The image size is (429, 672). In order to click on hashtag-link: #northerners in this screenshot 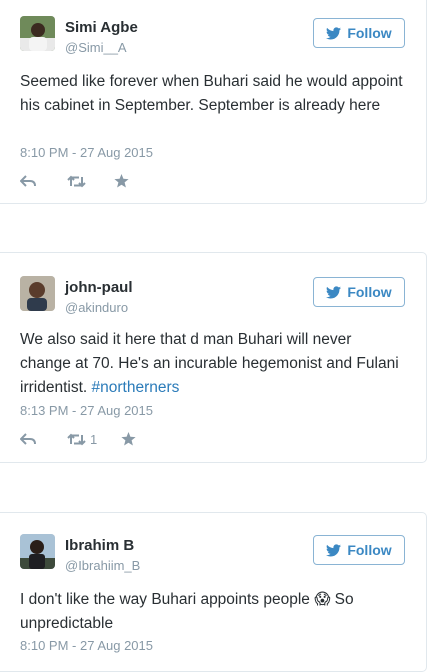, I will do `click(136, 387)`.